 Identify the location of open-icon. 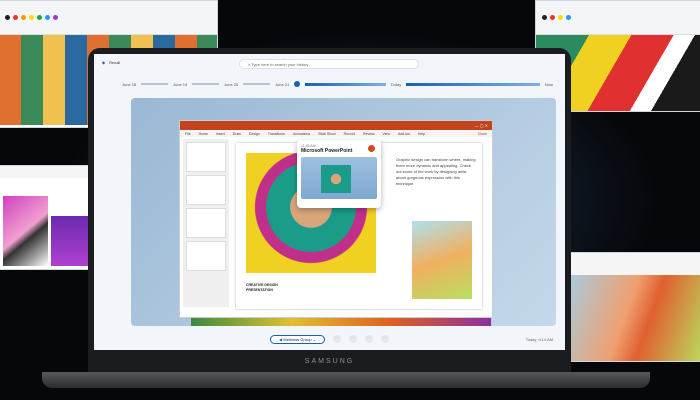
(337, 339).